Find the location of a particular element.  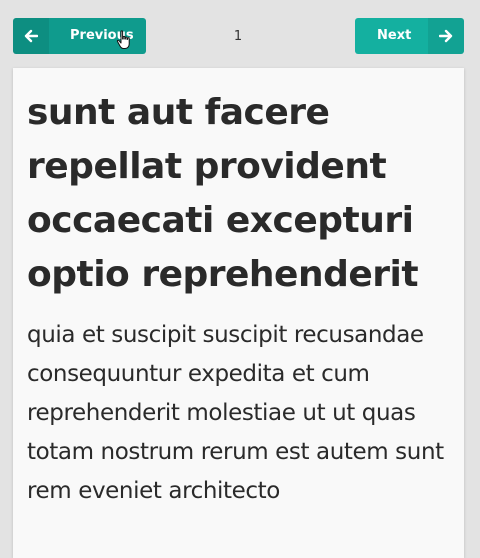

current-page-number: 1 is located at coordinates (238, 36).